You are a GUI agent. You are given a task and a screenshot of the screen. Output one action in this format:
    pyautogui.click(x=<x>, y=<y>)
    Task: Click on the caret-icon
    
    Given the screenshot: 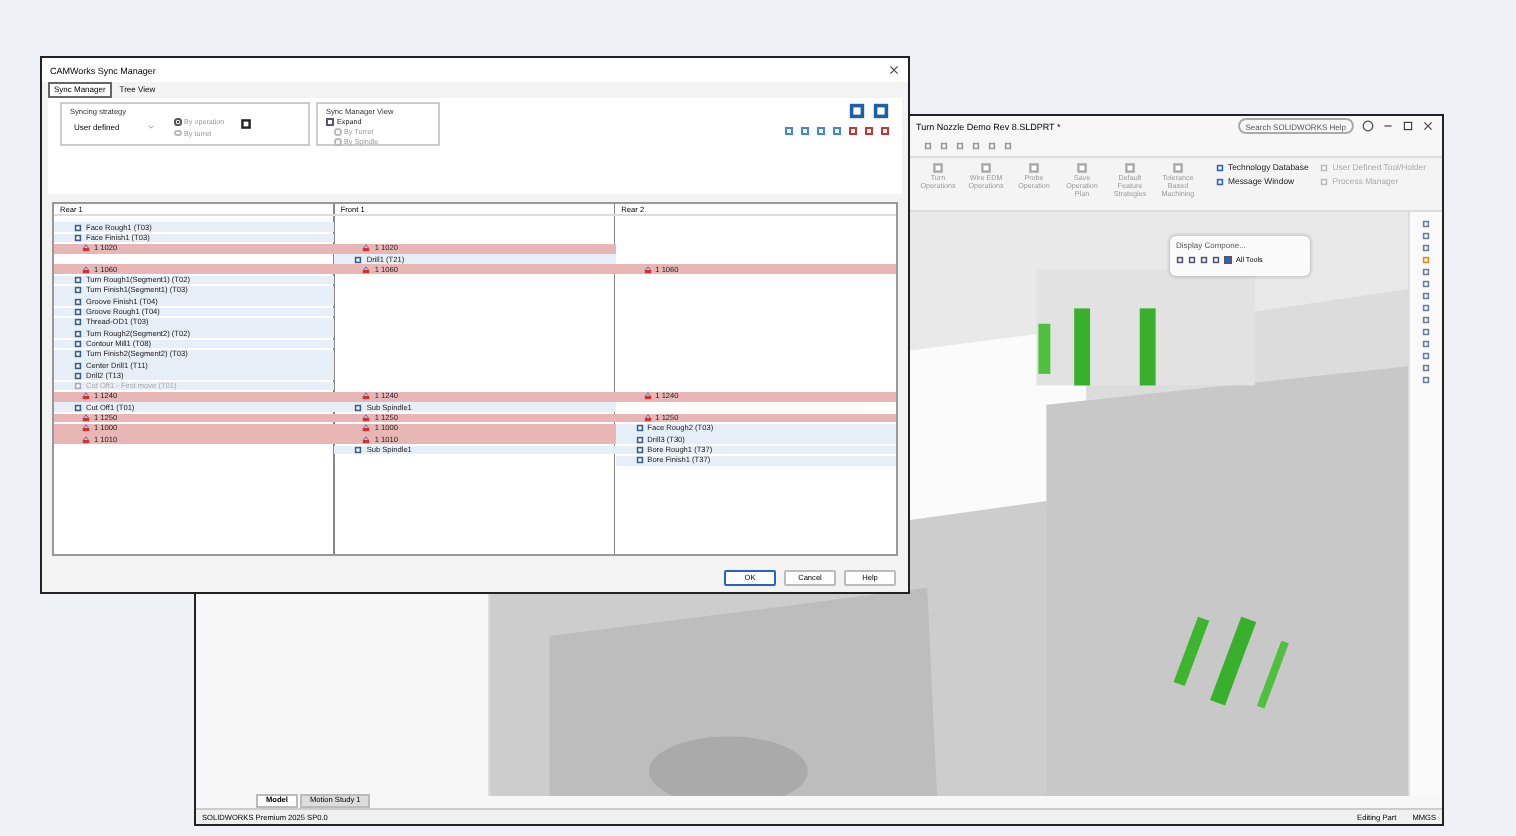 What is the action you would take?
    pyautogui.click(x=151, y=127)
    